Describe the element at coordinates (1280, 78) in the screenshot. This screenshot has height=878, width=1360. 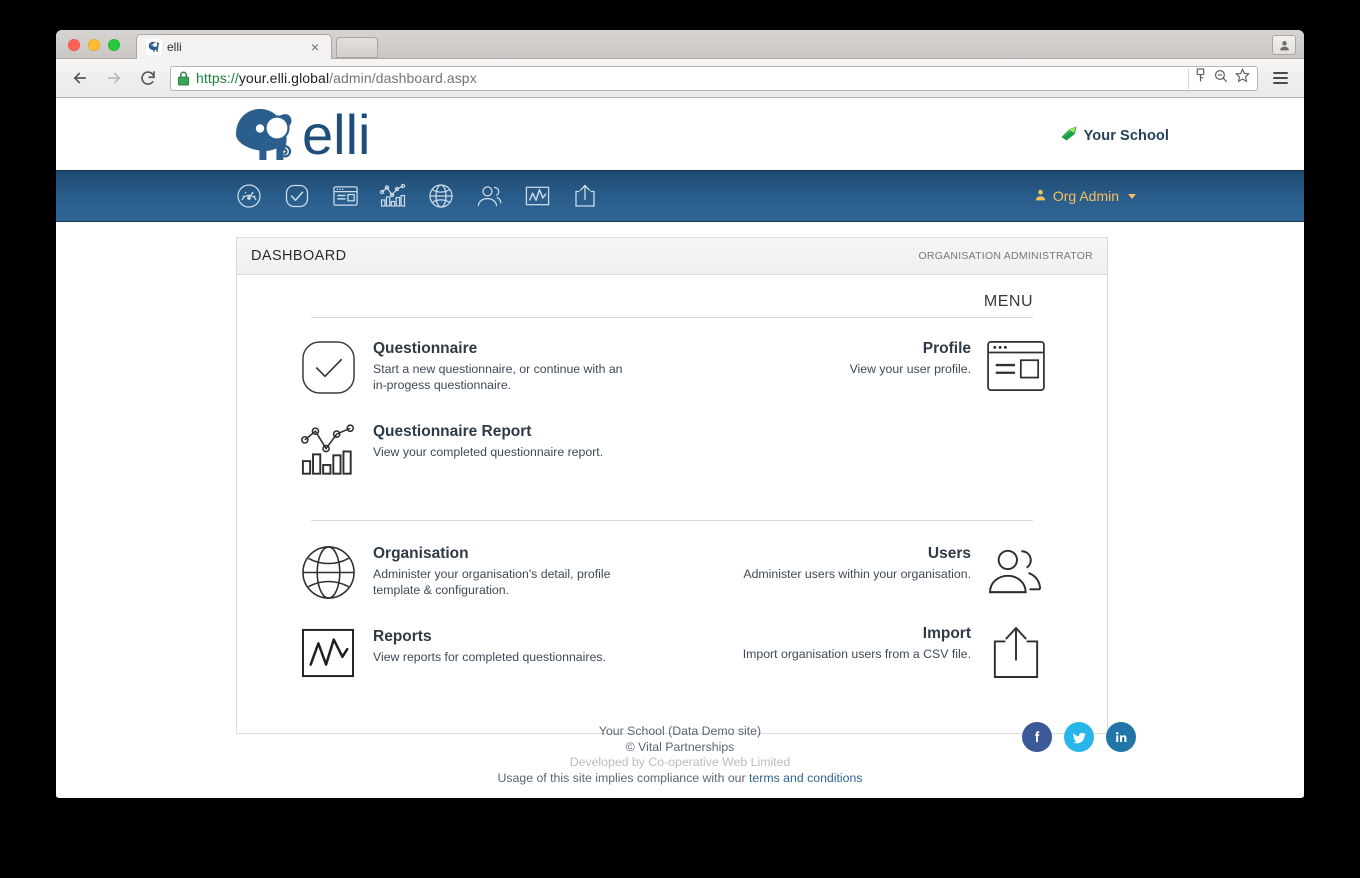
I see `hamburger-menu-icon` at that location.